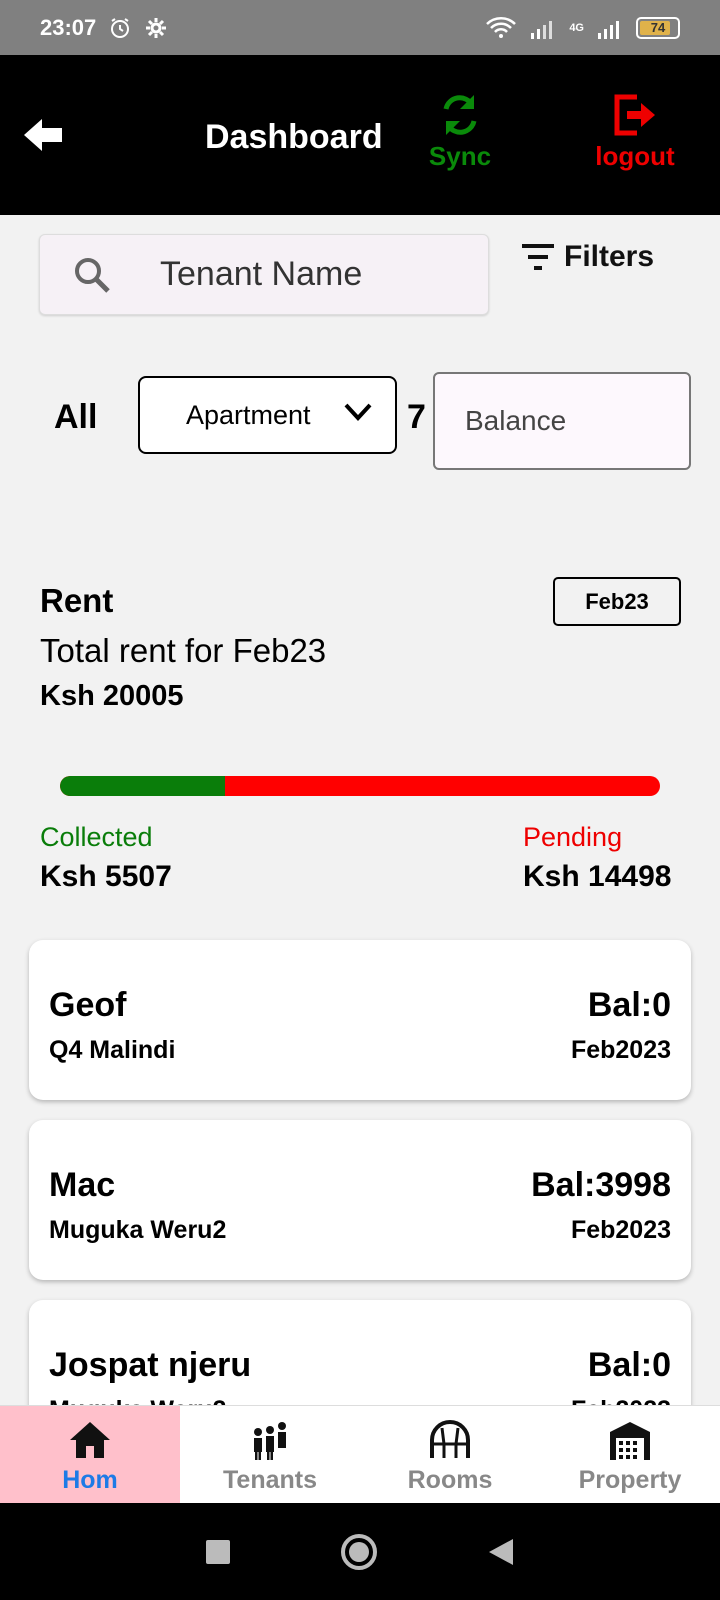  What do you see at coordinates (75, 417) in the screenshot?
I see `all-filter-label: All` at bounding box center [75, 417].